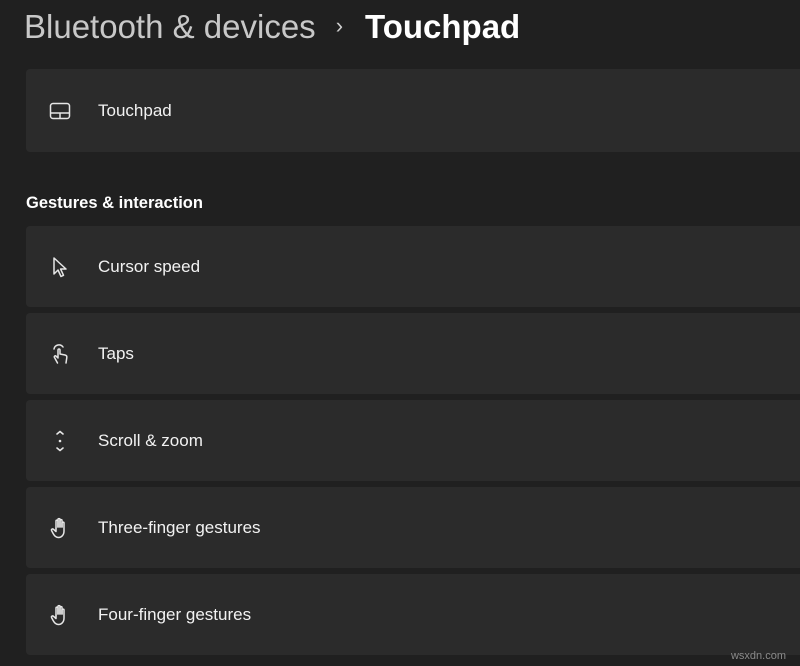  I want to click on three-finger-gestures-row: Three-finger gestures, so click(413, 527).